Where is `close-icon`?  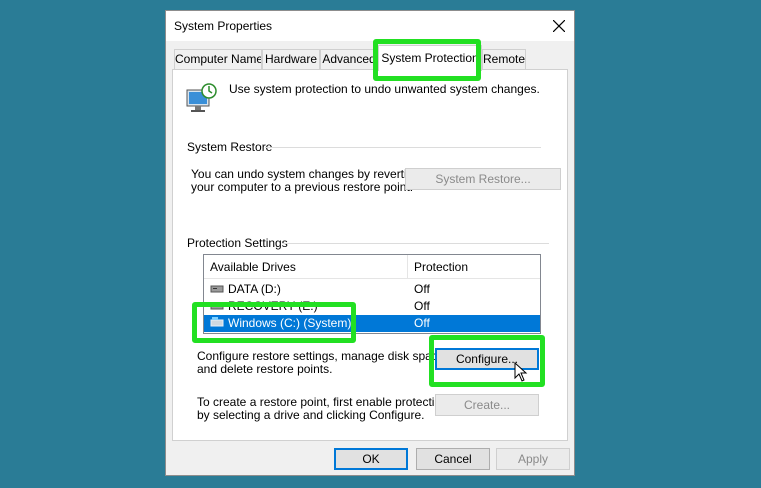 close-icon is located at coordinates (559, 26).